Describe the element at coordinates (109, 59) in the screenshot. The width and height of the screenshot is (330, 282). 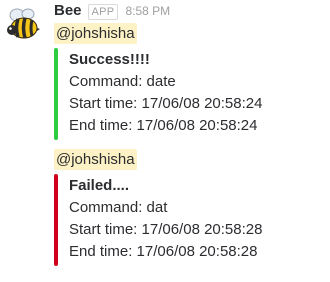
I see `attachment-title: Success!!!!` at that location.